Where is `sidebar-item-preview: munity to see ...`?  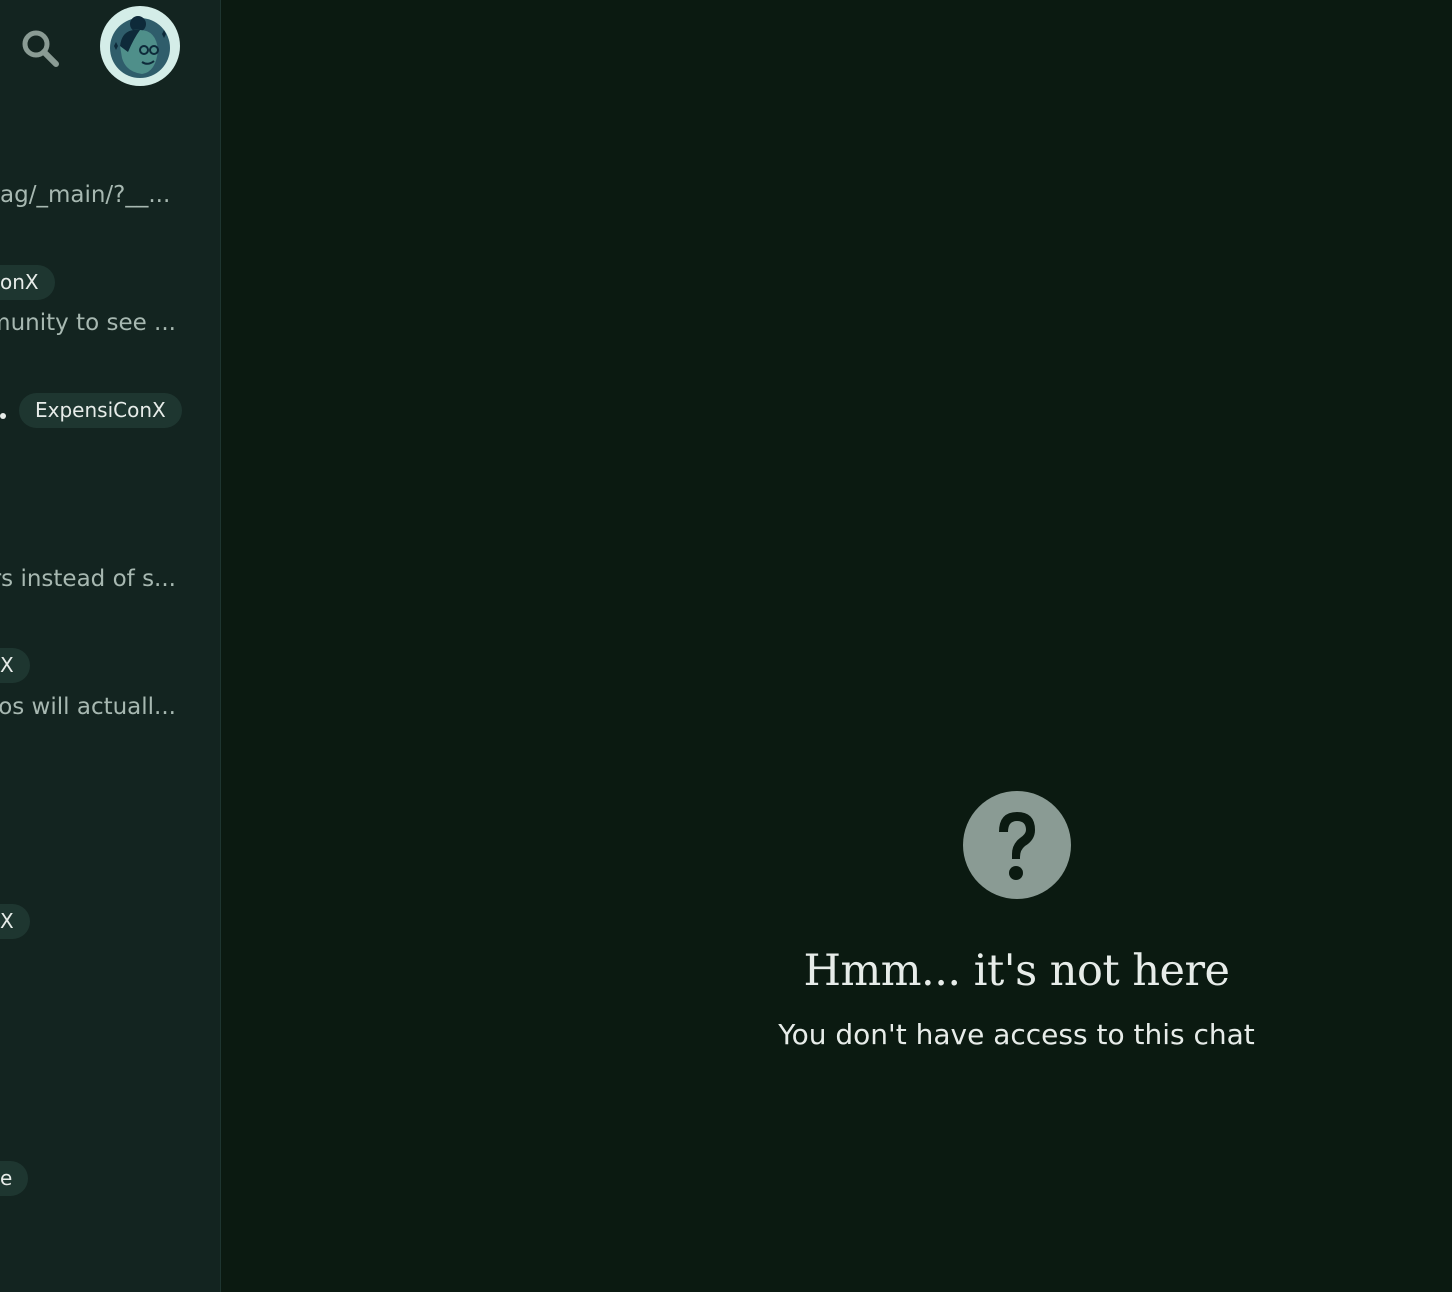
sidebar-item-preview: munity to see ... is located at coordinates (88, 323).